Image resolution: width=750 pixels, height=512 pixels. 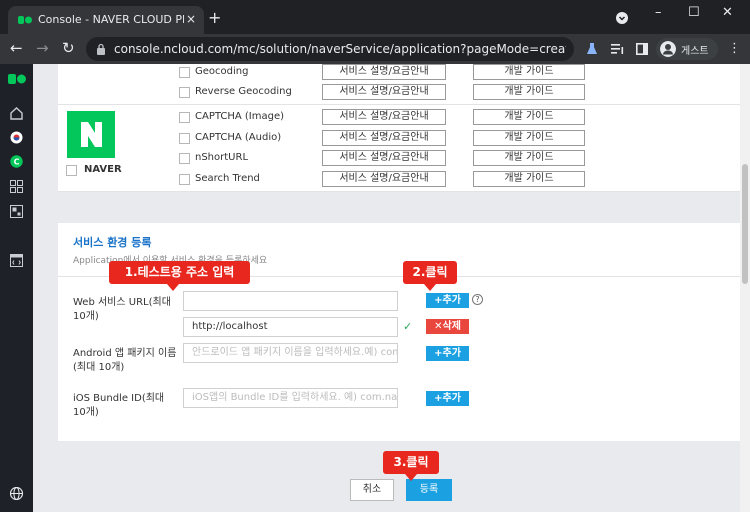 I want to click on step3-callout: 3.클릭, so click(x=411, y=466).